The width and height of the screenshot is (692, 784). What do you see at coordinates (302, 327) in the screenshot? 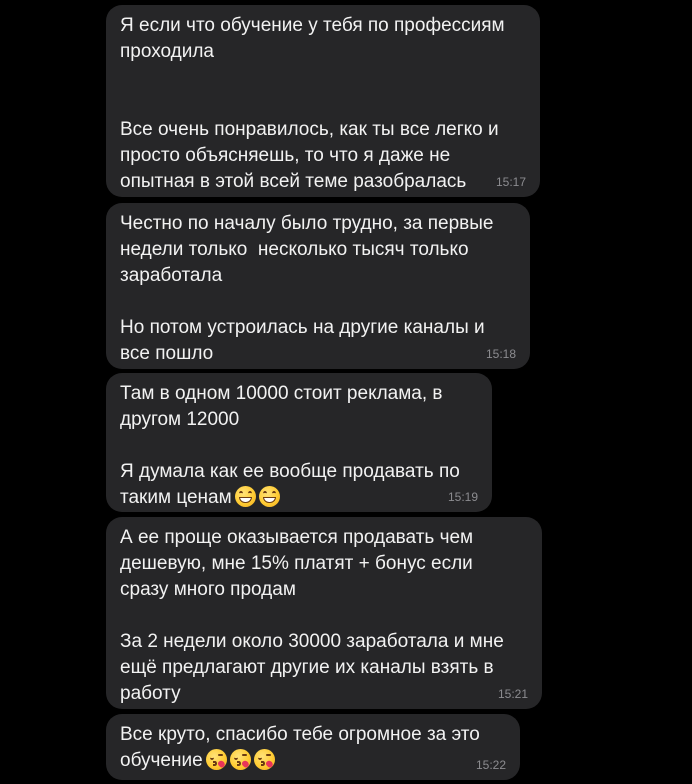
I see `message-text-line: Но потом устроилась на другие каналы и` at bounding box center [302, 327].